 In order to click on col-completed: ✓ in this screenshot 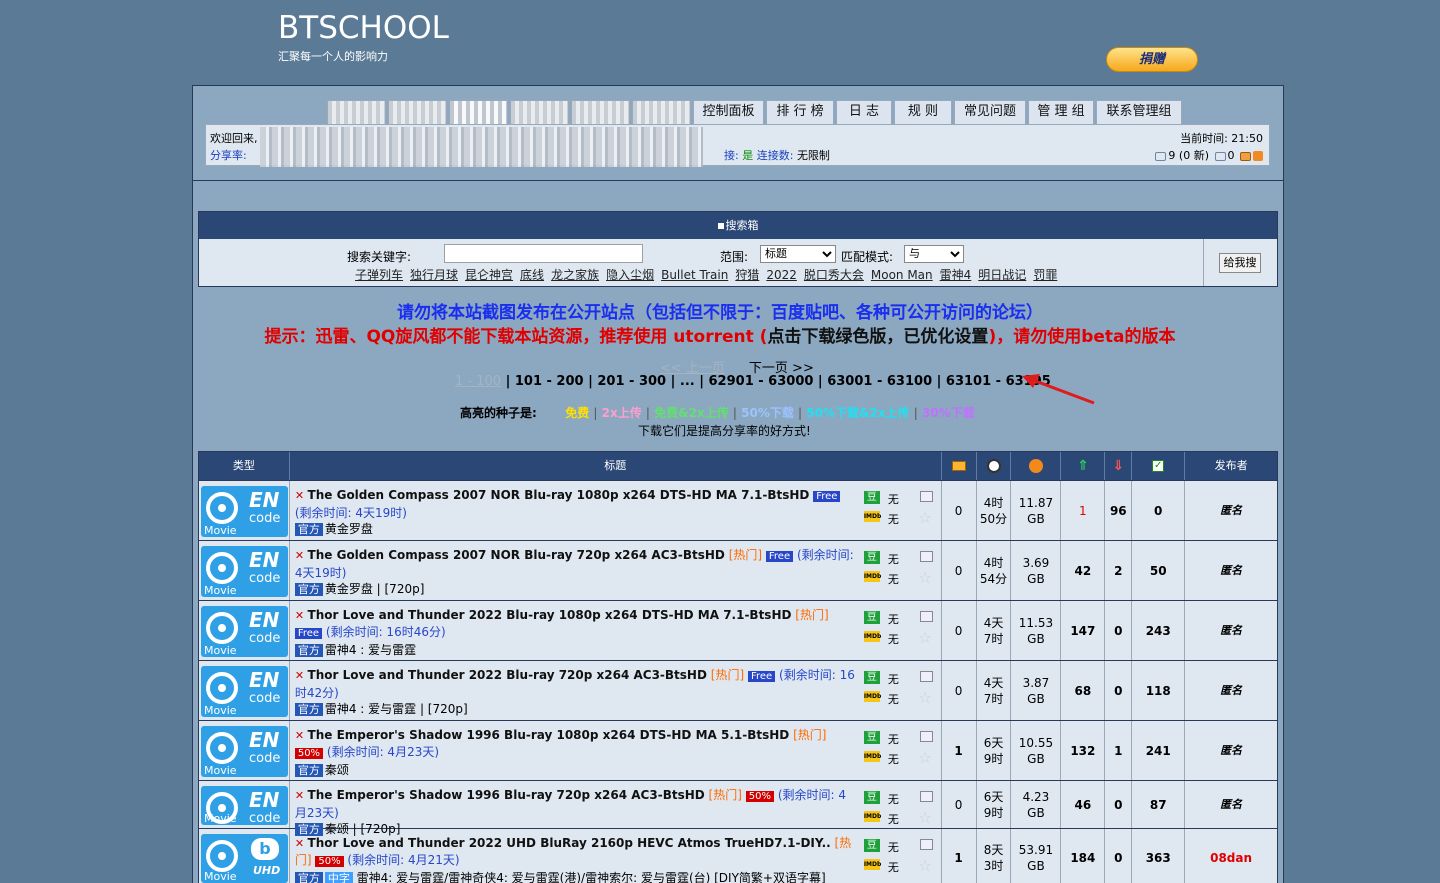, I will do `click(1159, 466)`.